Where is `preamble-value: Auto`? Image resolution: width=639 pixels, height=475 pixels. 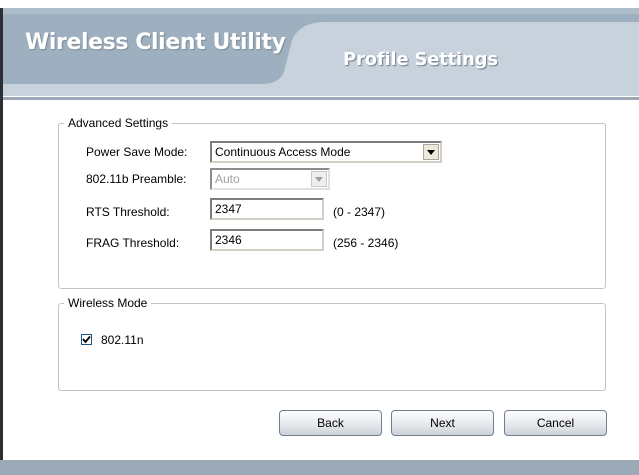
preamble-value: Auto is located at coordinates (227, 179).